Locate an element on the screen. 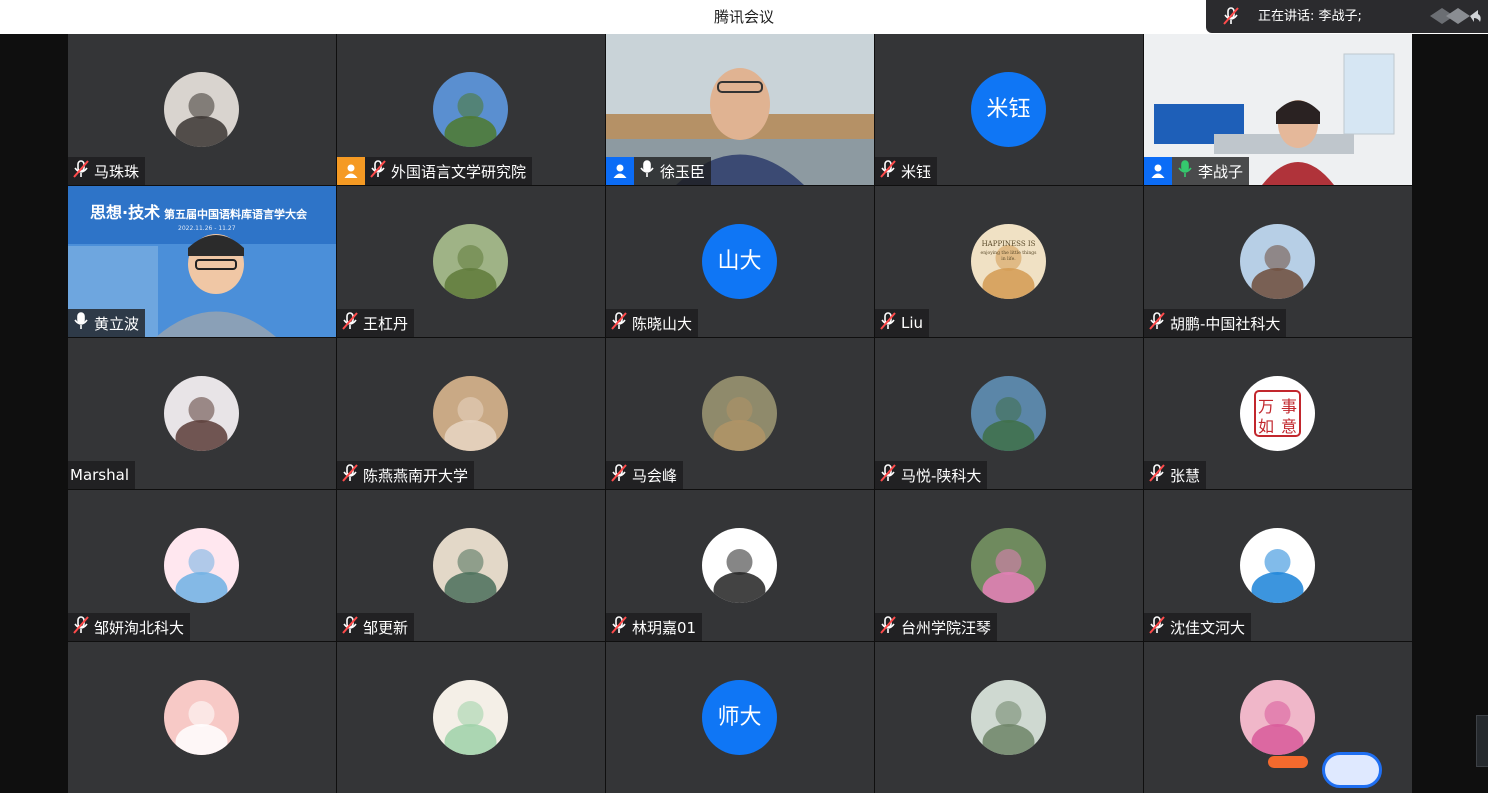 This screenshot has height=793, width=1488. participant-tile: 邹更新 is located at coordinates (471, 565).